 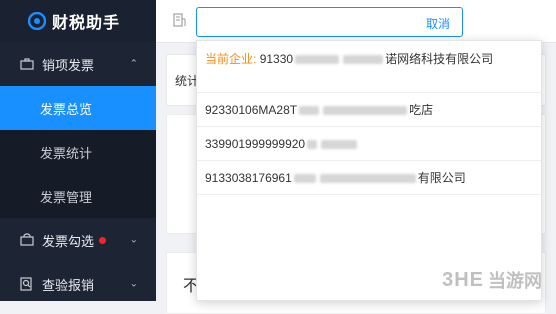 I want to click on building-icon, so click(x=179, y=20).